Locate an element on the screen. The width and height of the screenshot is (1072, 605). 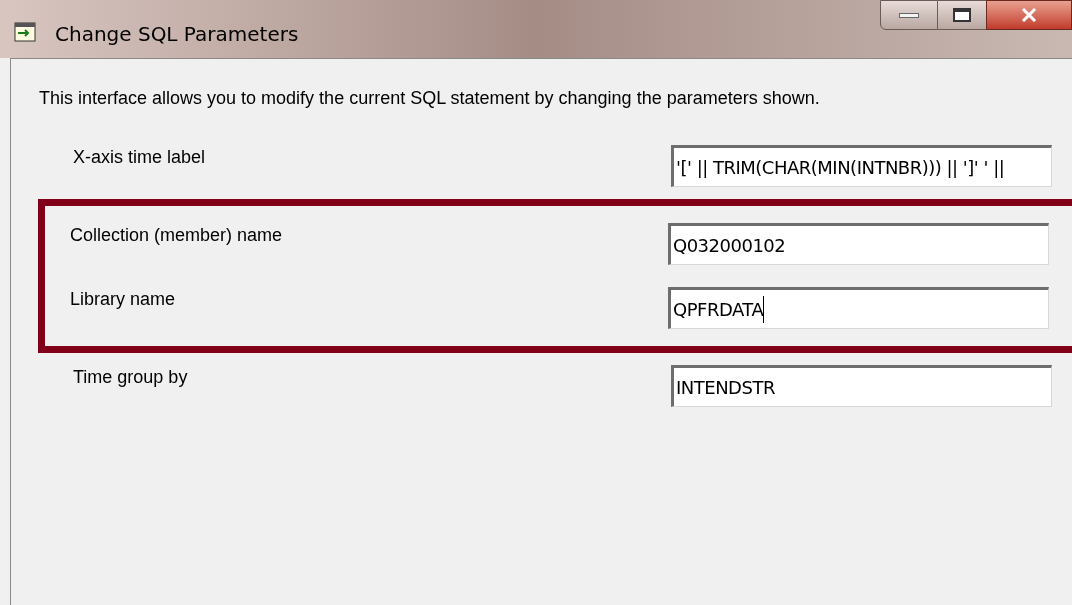
field-value: Q032000102 is located at coordinates (730, 245).